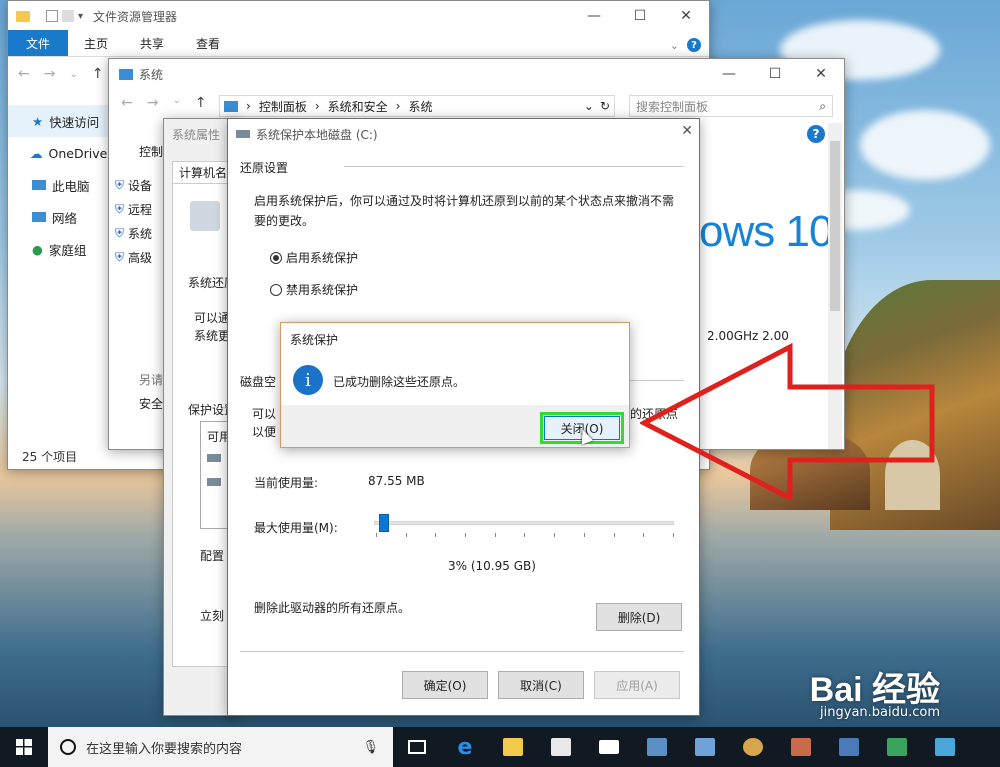 The image size is (1000, 767). I want to click on restore-description: 启用系统保护后，你可以通过及时将计算机还原到以前的某个状态点来撤消不需要的更改。, so click(464, 211).